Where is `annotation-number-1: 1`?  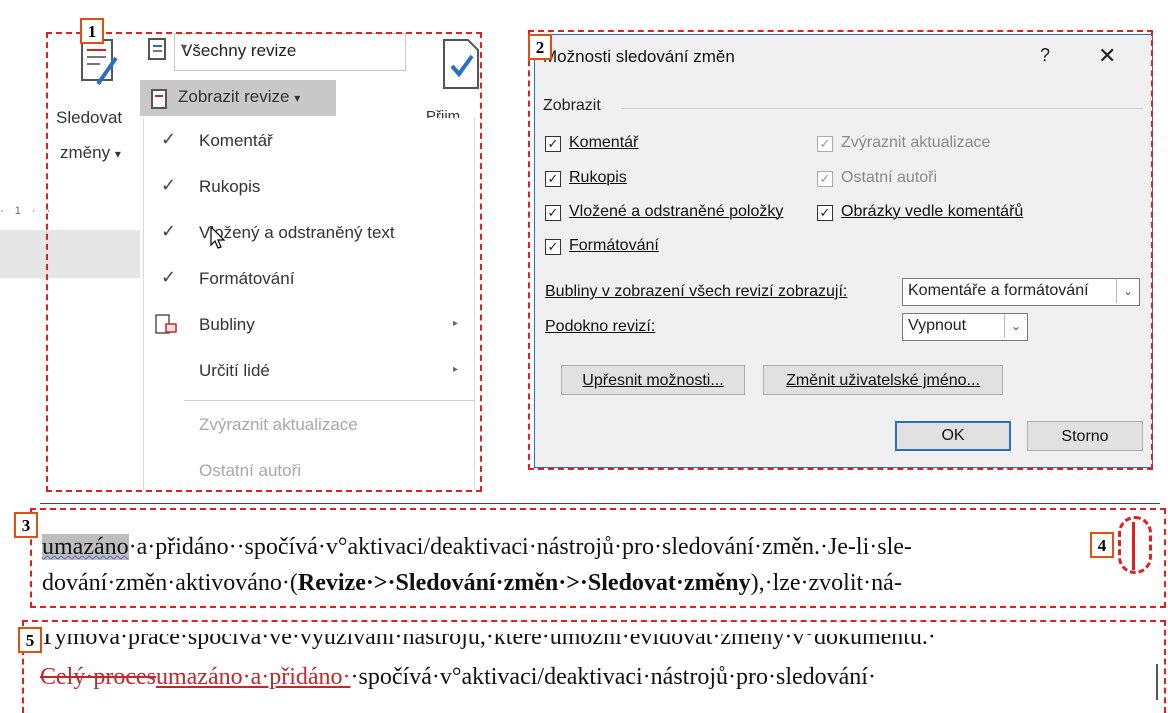
annotation-number-1: 1 is located at coordinates (92, 31).